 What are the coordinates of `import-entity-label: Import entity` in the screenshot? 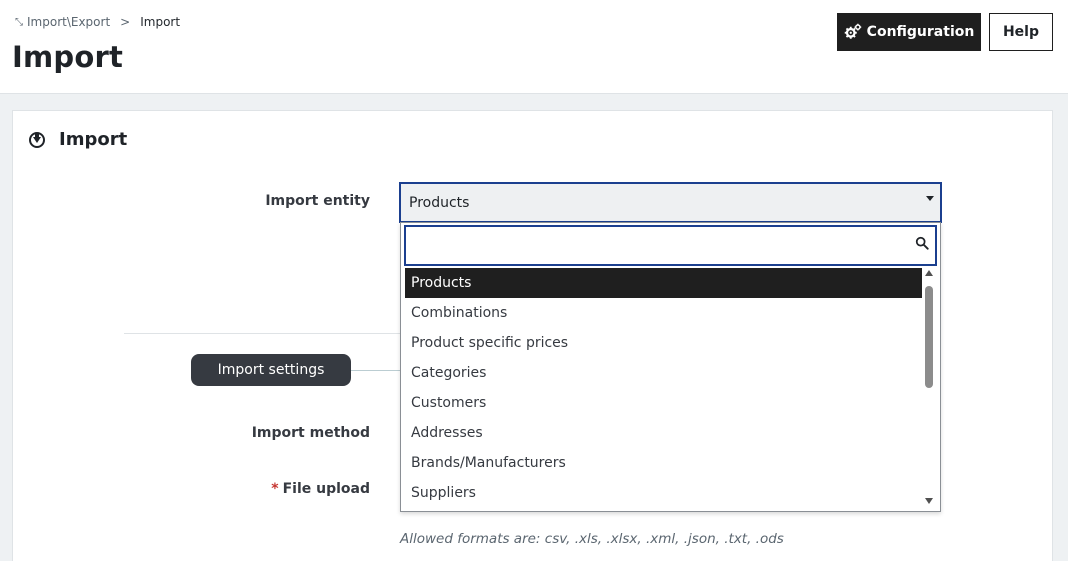 It's located at (317, 201).